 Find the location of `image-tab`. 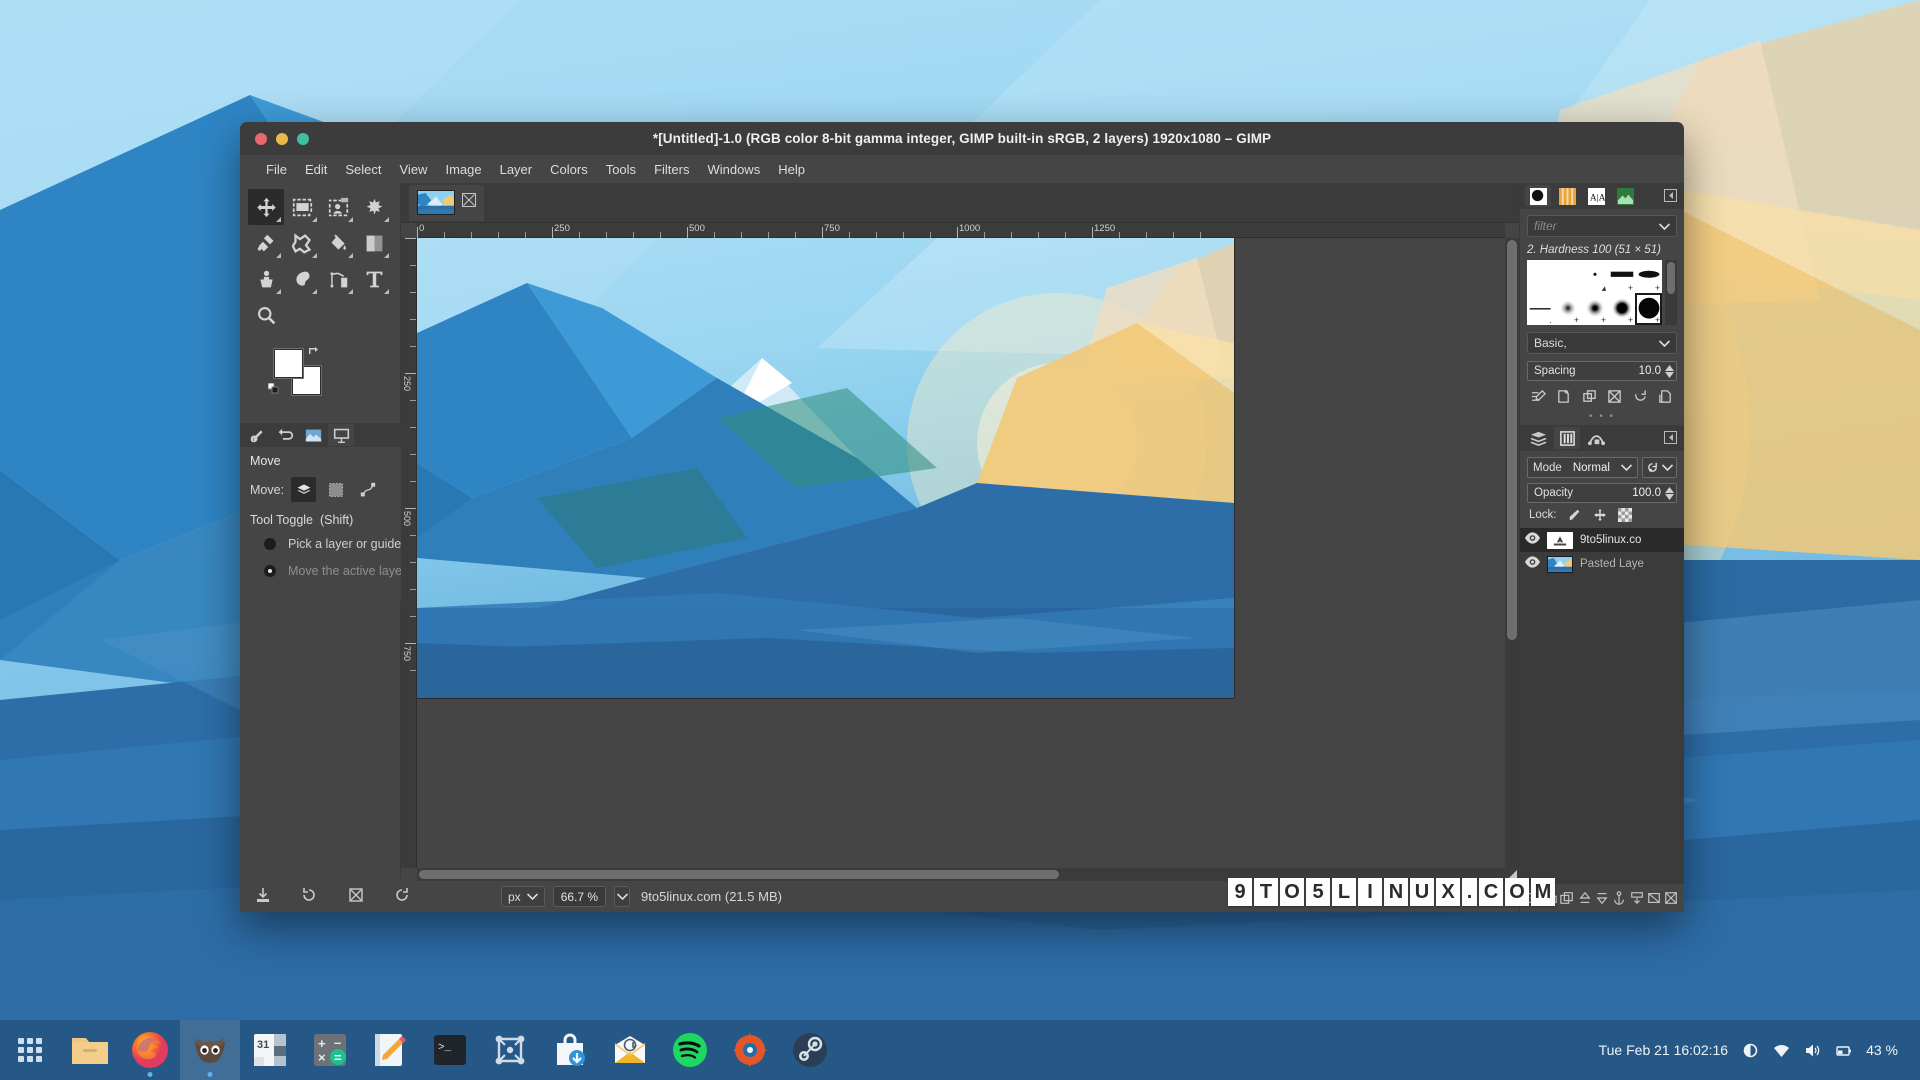

image-tab is located at coordinates (446, 202).